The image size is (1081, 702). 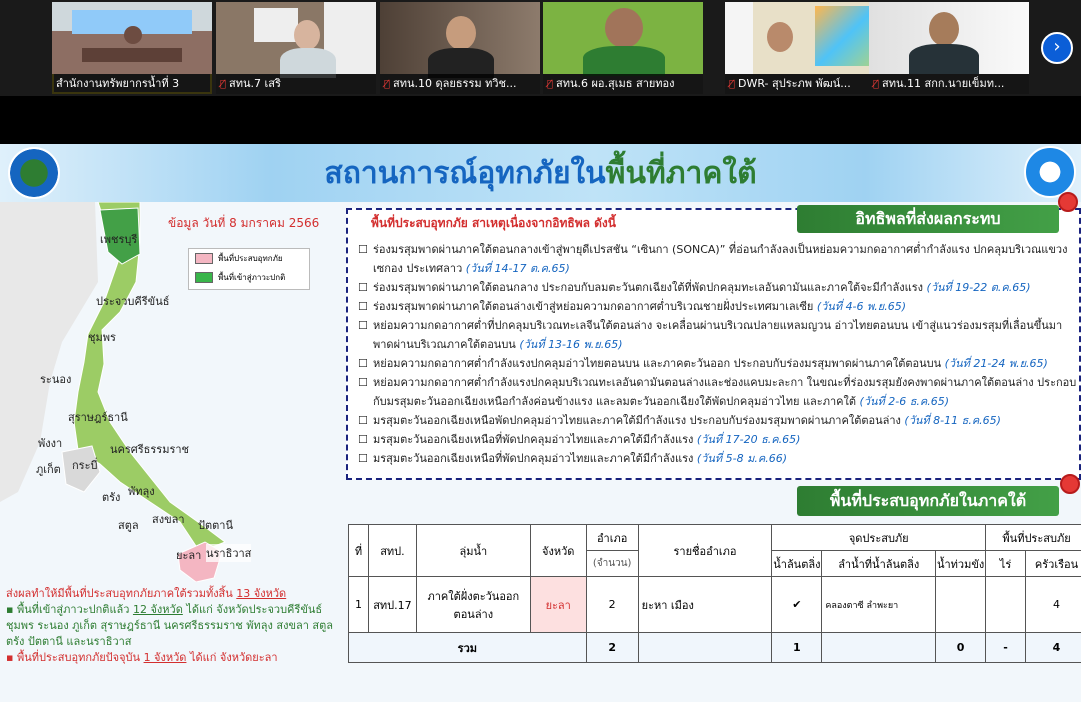 I want to click on legend-item: พื้นที่เข้าสู่ภาวะปกติ, so click(x=249, y=277).